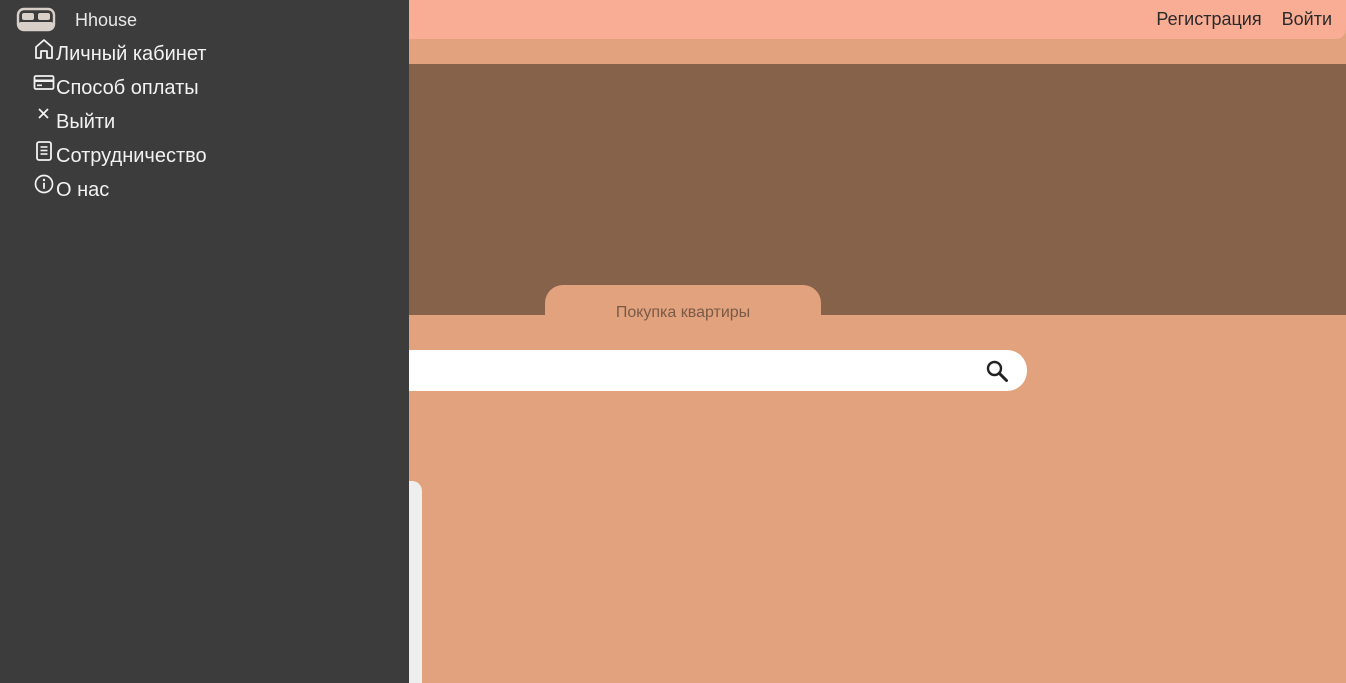  I want to click on sidebar-item-label: О нас, so click(83, 190).